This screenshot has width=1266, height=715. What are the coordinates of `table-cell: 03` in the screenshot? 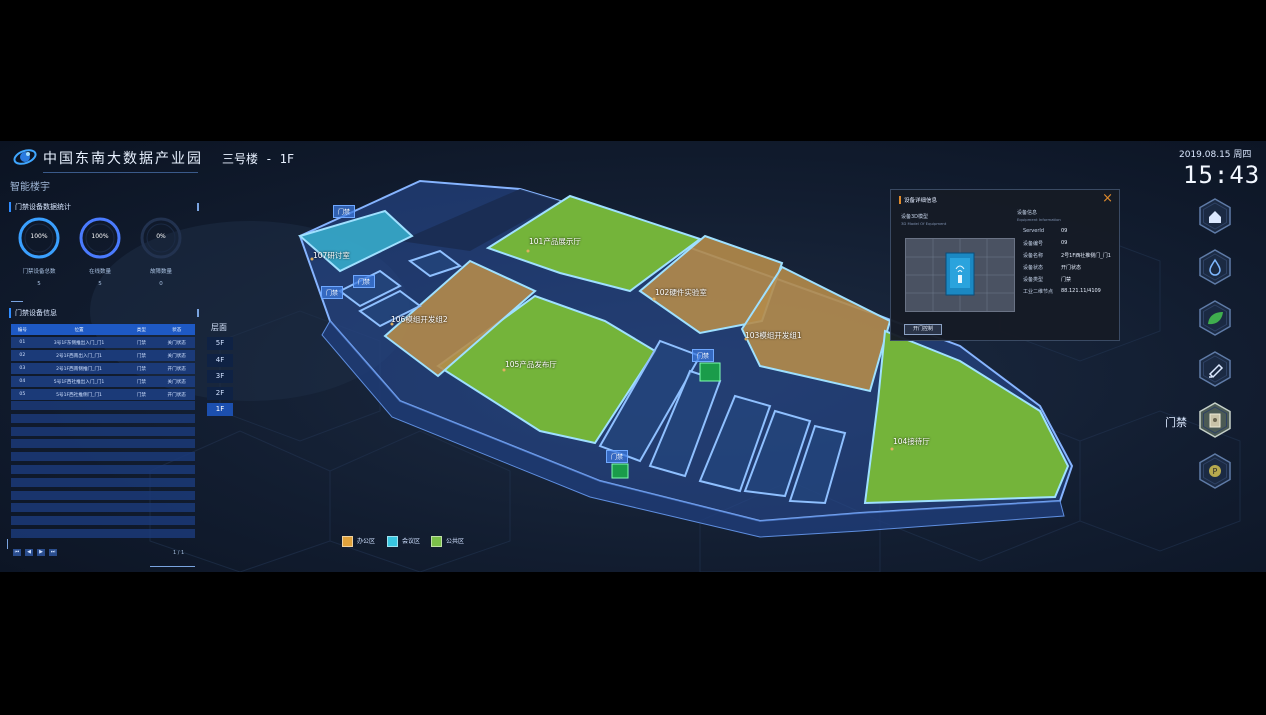 It's located at (22, 368).